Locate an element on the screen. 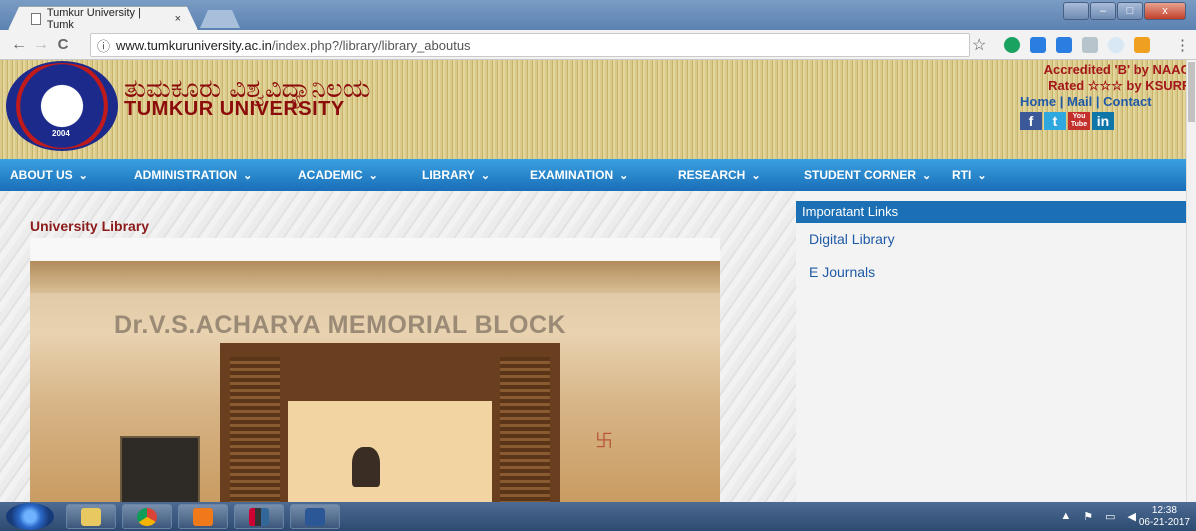 This screenshot has width=1196, height=531. english-title: TUMKUR UNIVERSITY is located at coordinates (234, 109).